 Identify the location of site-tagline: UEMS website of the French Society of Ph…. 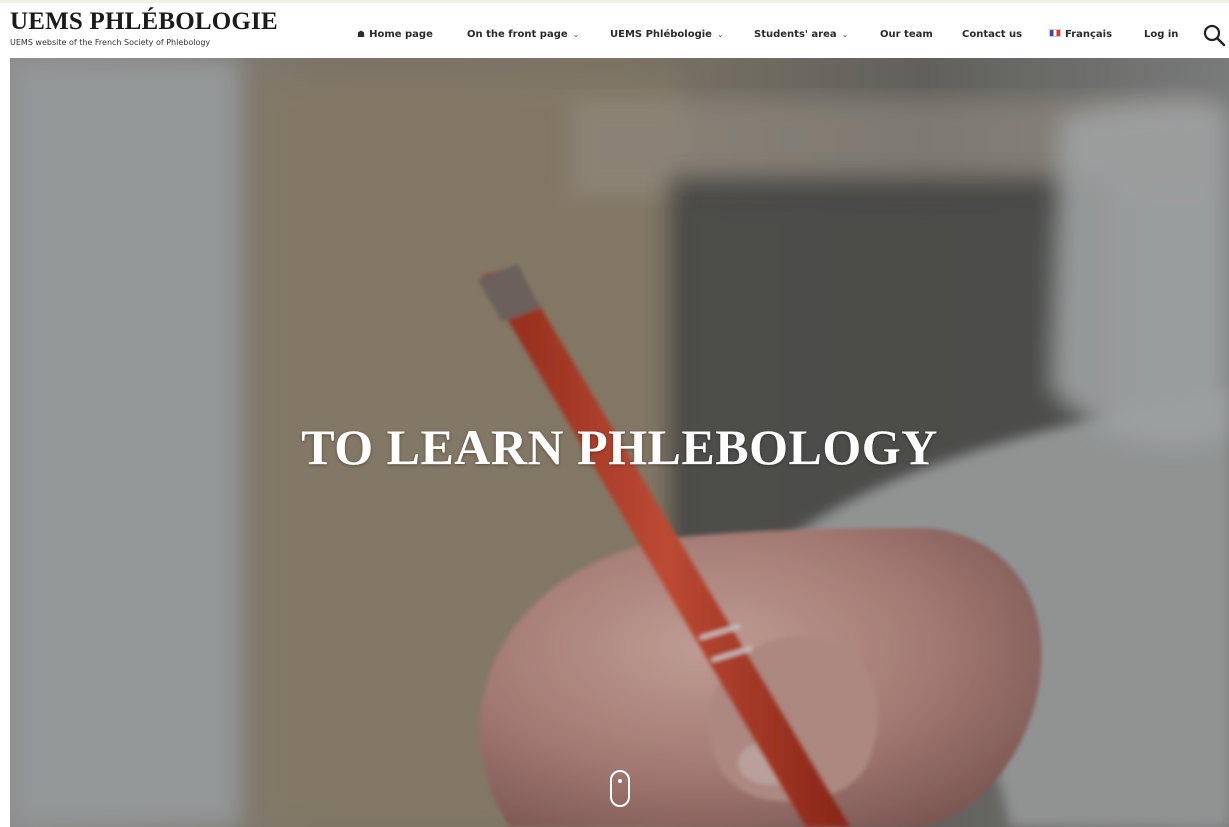
(110, 42).